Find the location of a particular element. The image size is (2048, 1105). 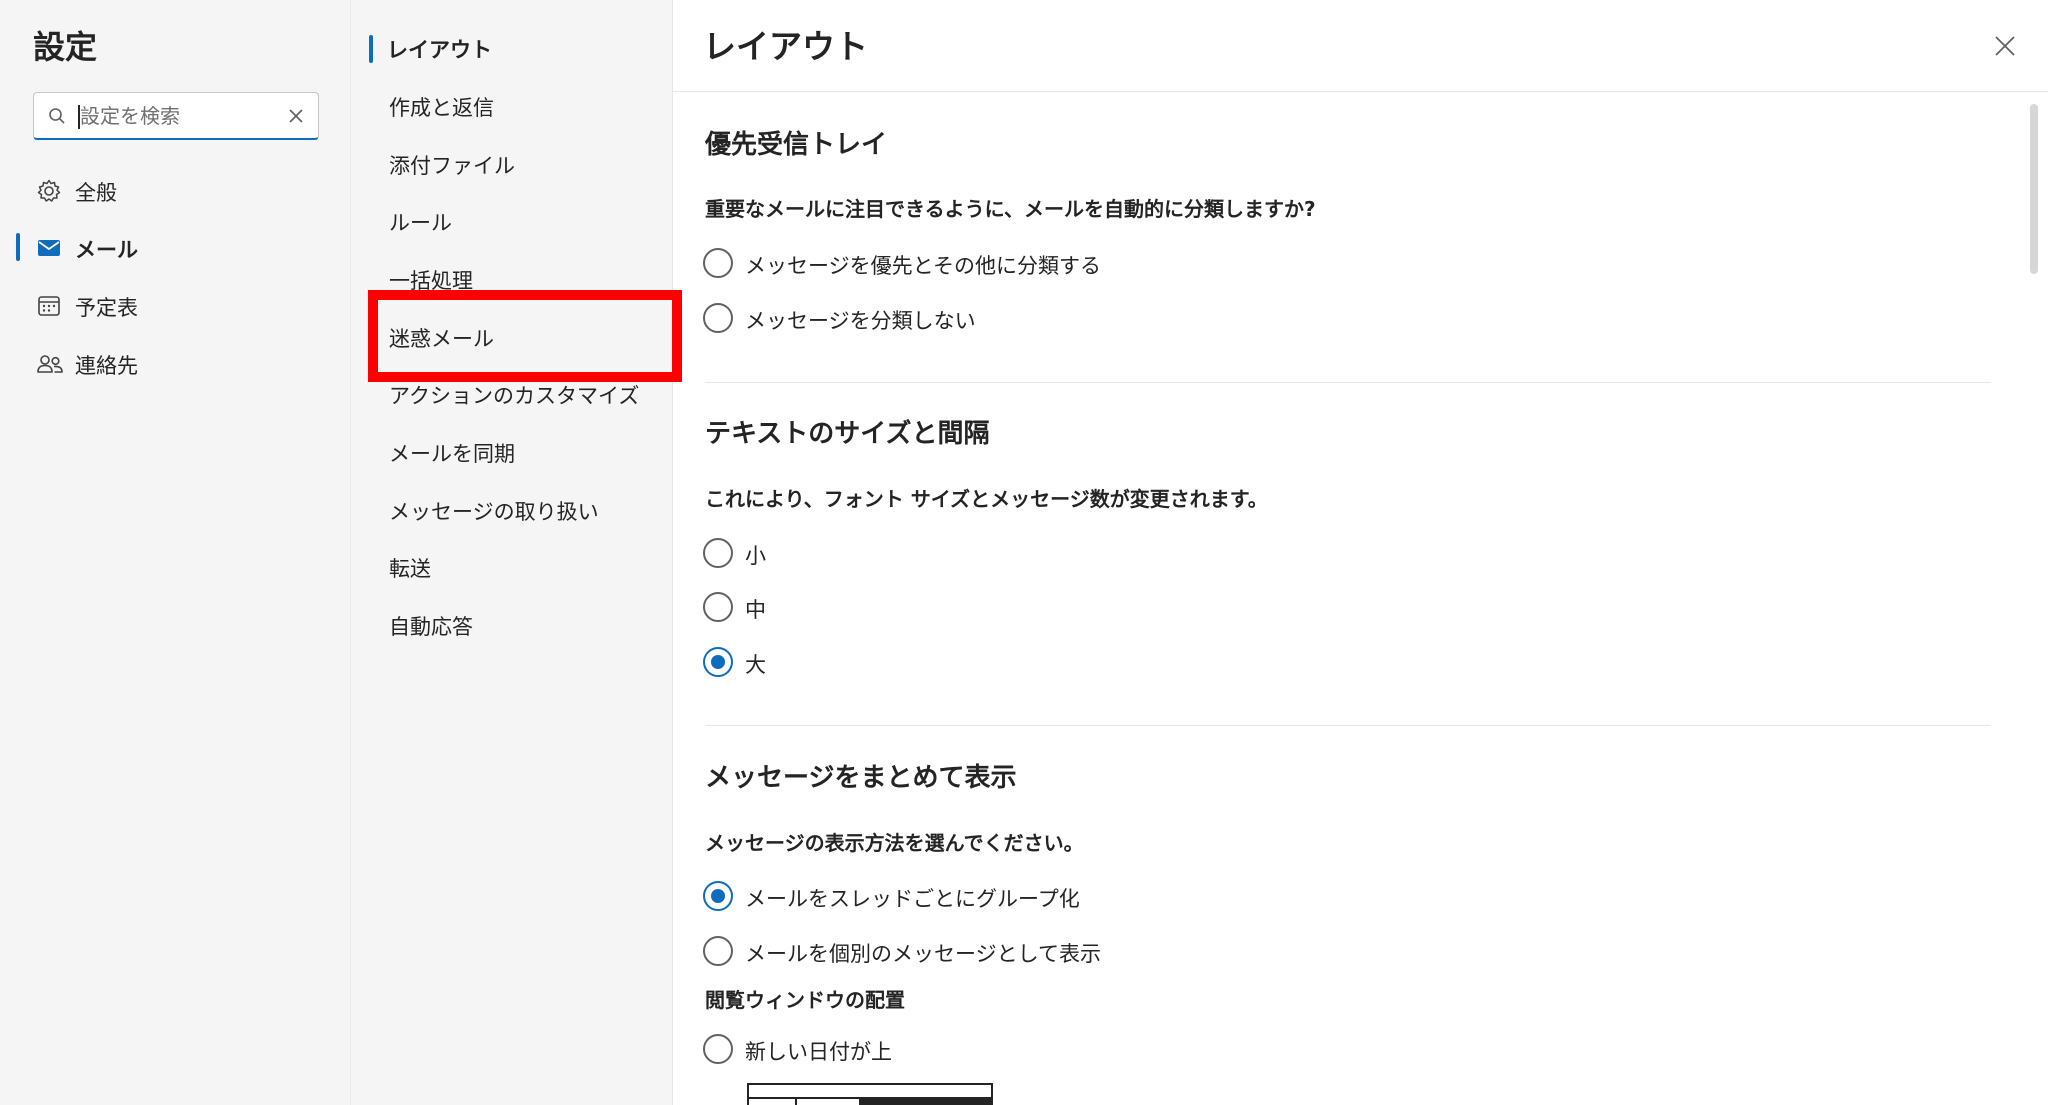

section-description: 重要なメールに注目できるように、メールを自動的に分類しますか? is located at coordinates (1010, 209).